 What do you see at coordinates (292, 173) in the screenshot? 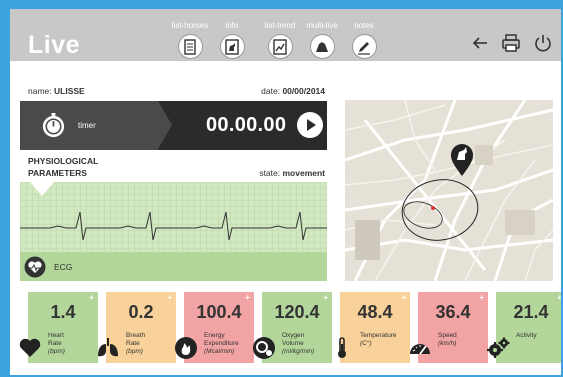
I see `state-indicator: state: movement` at bounding box center [292, 173].